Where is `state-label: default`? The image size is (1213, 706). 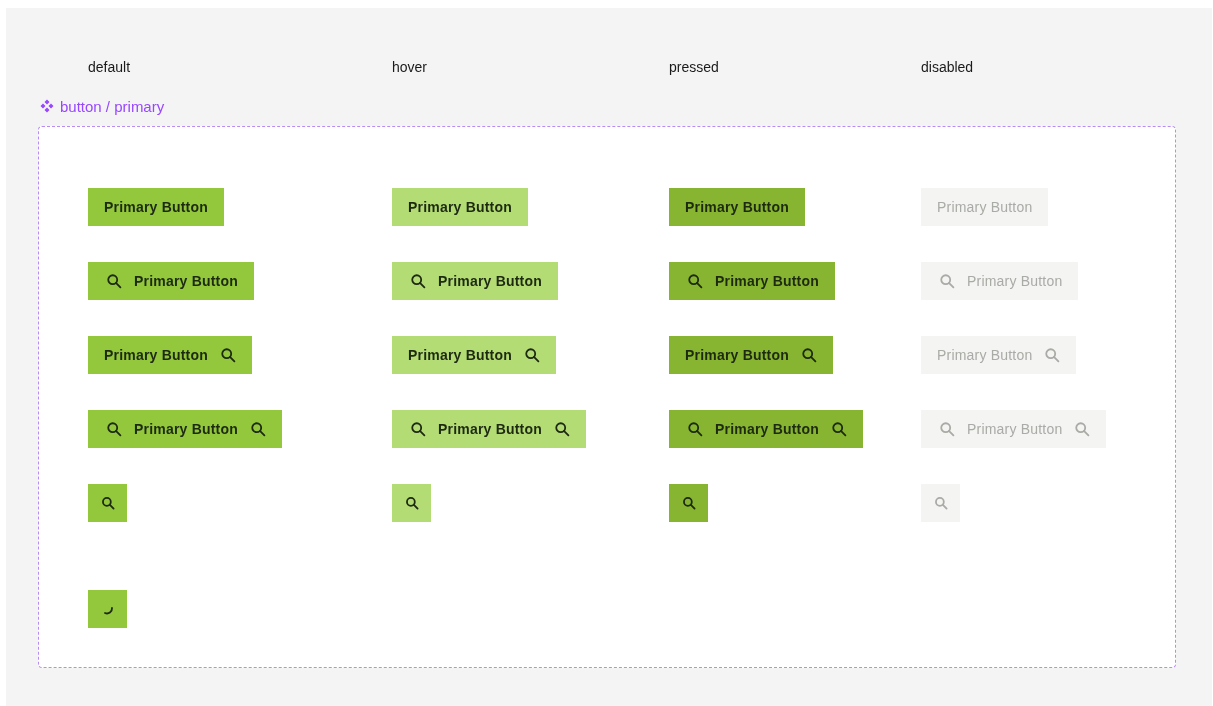
state-label: default is located at coordinates (110, 67).